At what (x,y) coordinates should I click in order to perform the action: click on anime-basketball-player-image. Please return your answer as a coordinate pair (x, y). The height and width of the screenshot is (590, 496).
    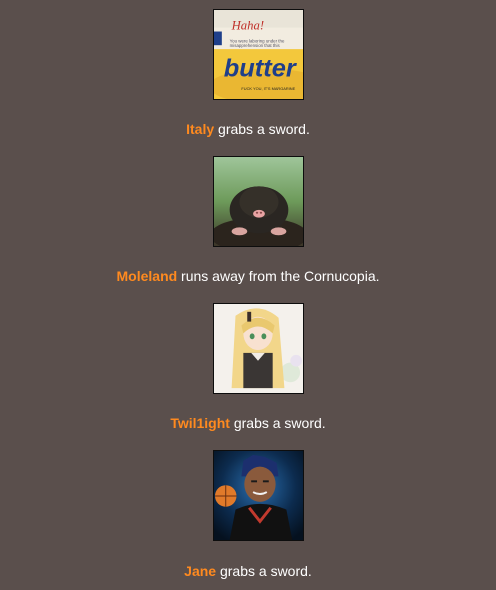
    Looking at the image, I should click on (258, 495).